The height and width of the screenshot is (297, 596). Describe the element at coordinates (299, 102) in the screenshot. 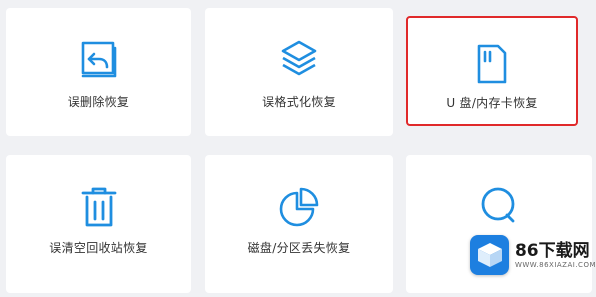

I see `card-label: 误格式化恢复` at that location.